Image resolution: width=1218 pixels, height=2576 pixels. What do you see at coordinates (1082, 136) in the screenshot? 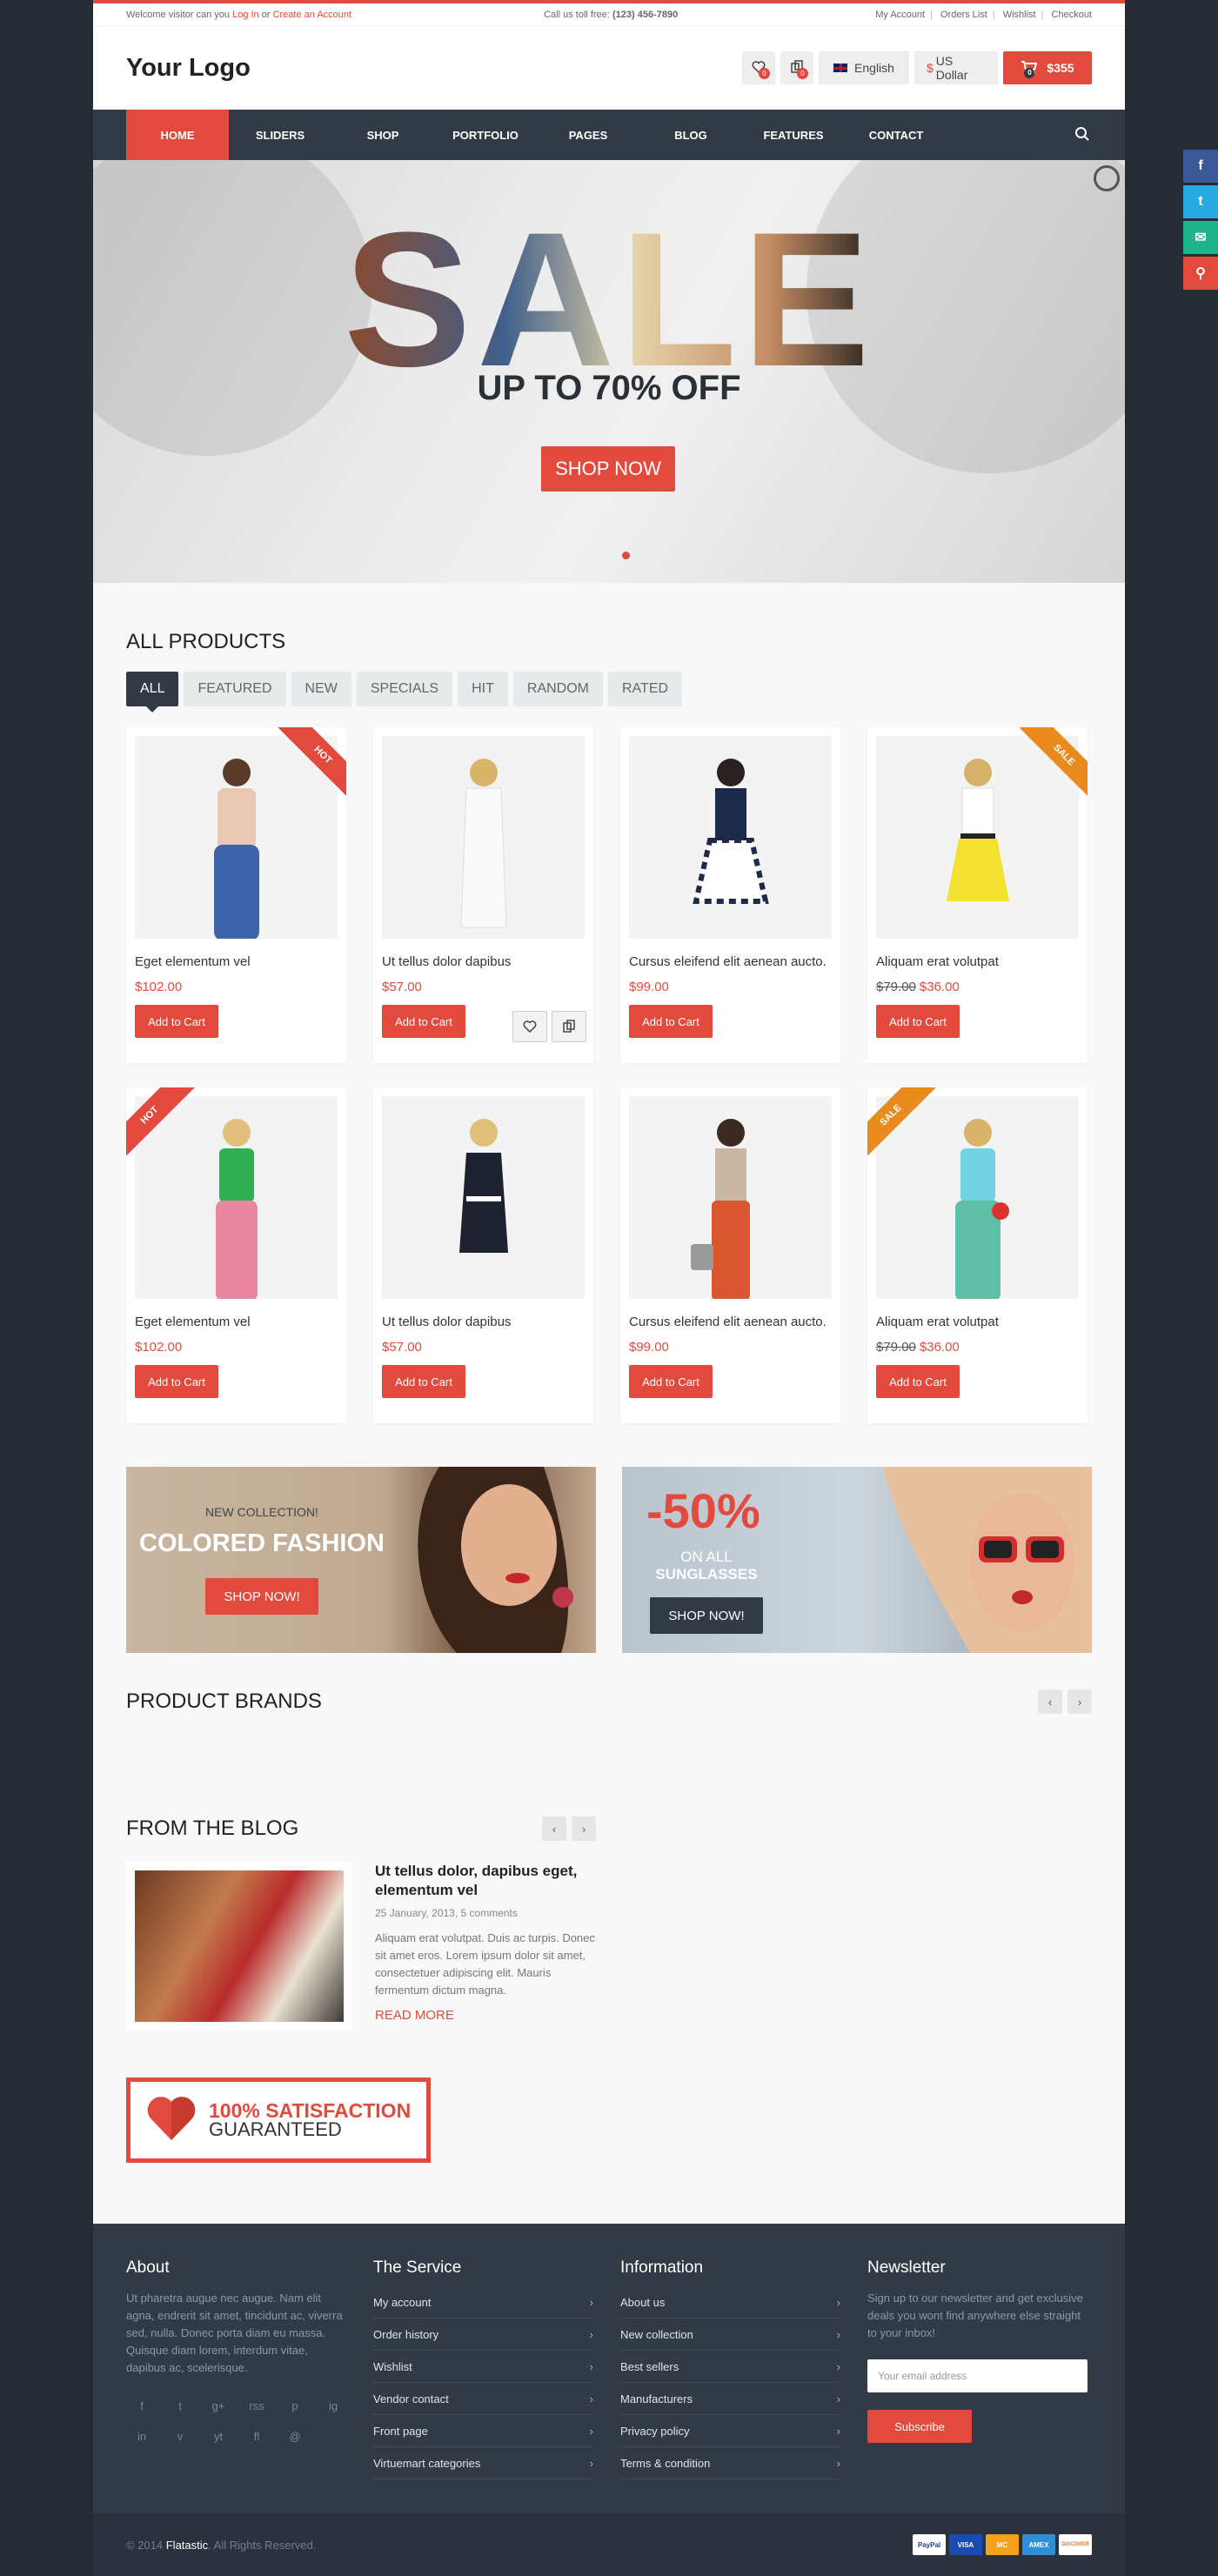
I see `search-icon` at bounding box center [1082, 136].